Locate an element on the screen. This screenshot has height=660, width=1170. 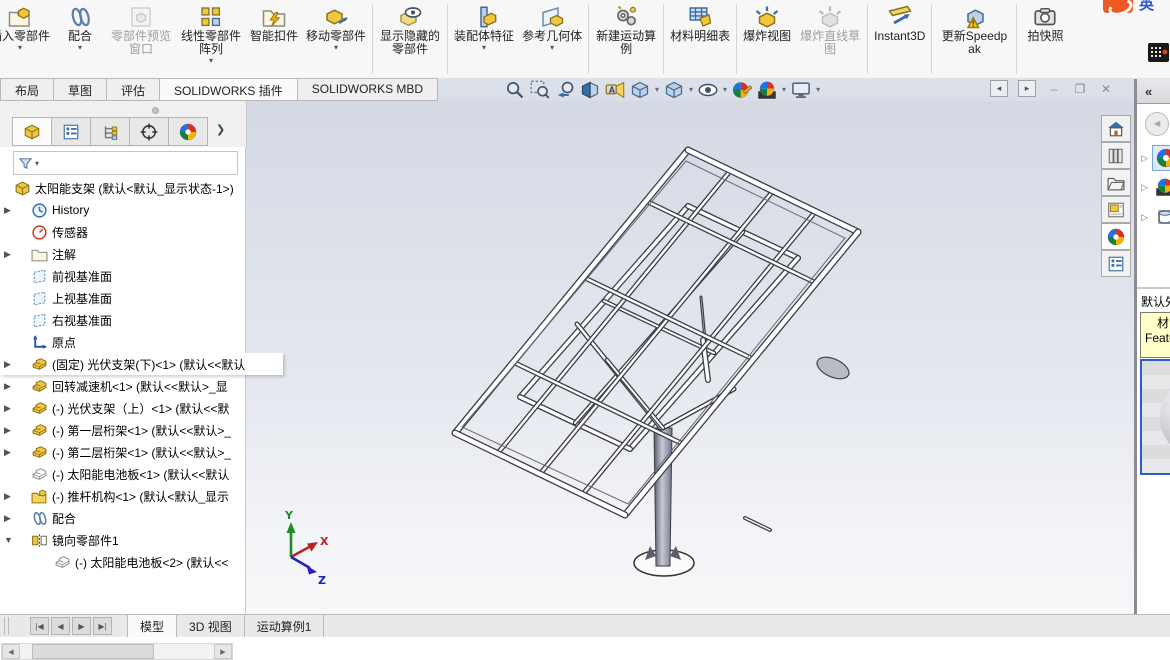
tree-item-history: ▶ History is located at coordinates (136, 210).